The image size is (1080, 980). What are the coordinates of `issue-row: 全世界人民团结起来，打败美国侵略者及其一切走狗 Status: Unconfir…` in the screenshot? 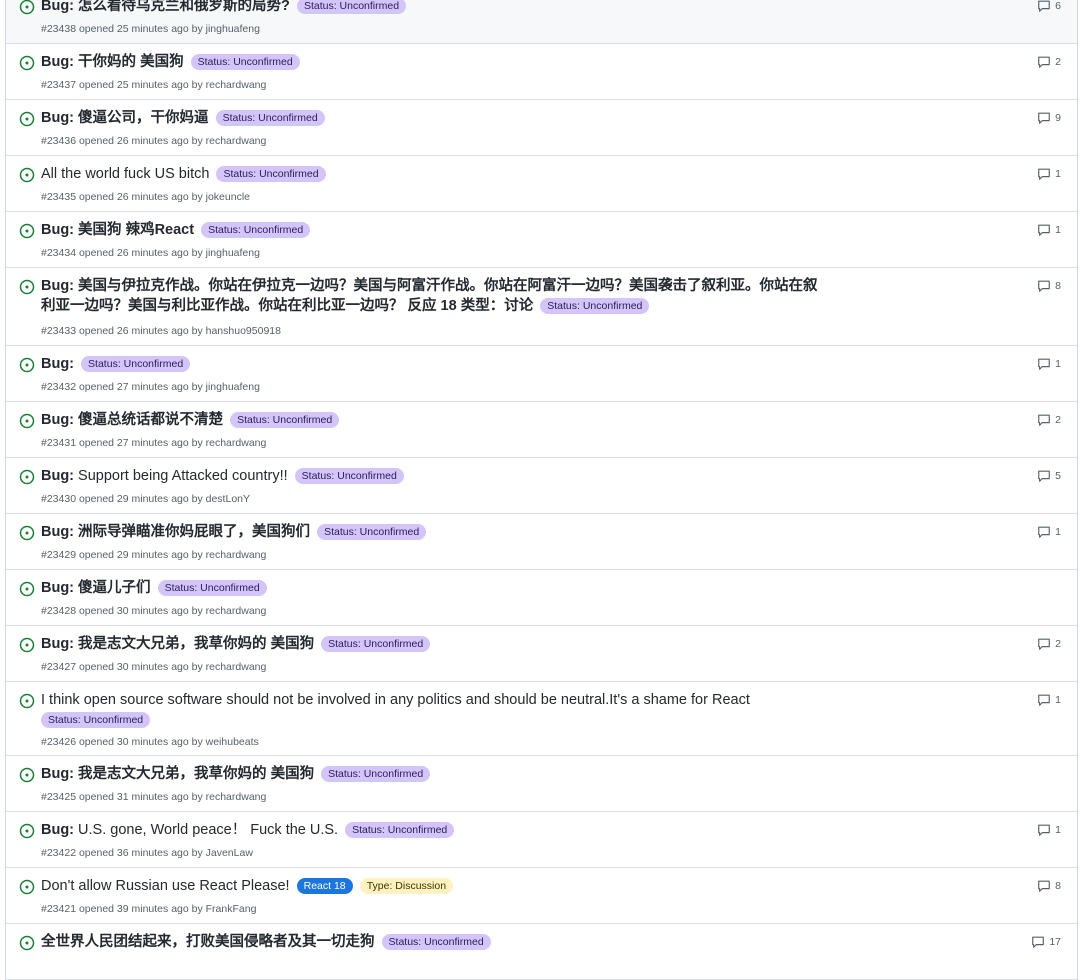 It's located at (541, 952).